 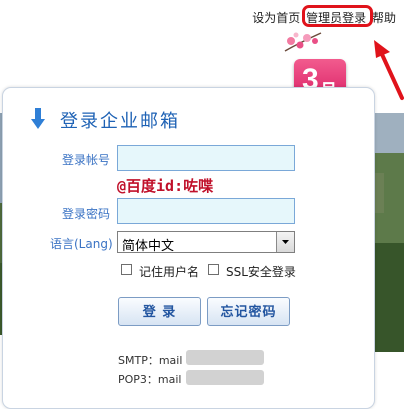 I want to click on ssl-login-checkbox, so click(x=213, y=269).